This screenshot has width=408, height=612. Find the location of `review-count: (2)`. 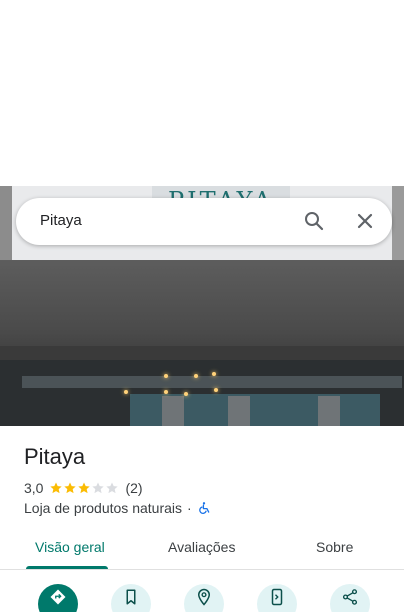

review-count: (2) is located at coordinates (133, 488).